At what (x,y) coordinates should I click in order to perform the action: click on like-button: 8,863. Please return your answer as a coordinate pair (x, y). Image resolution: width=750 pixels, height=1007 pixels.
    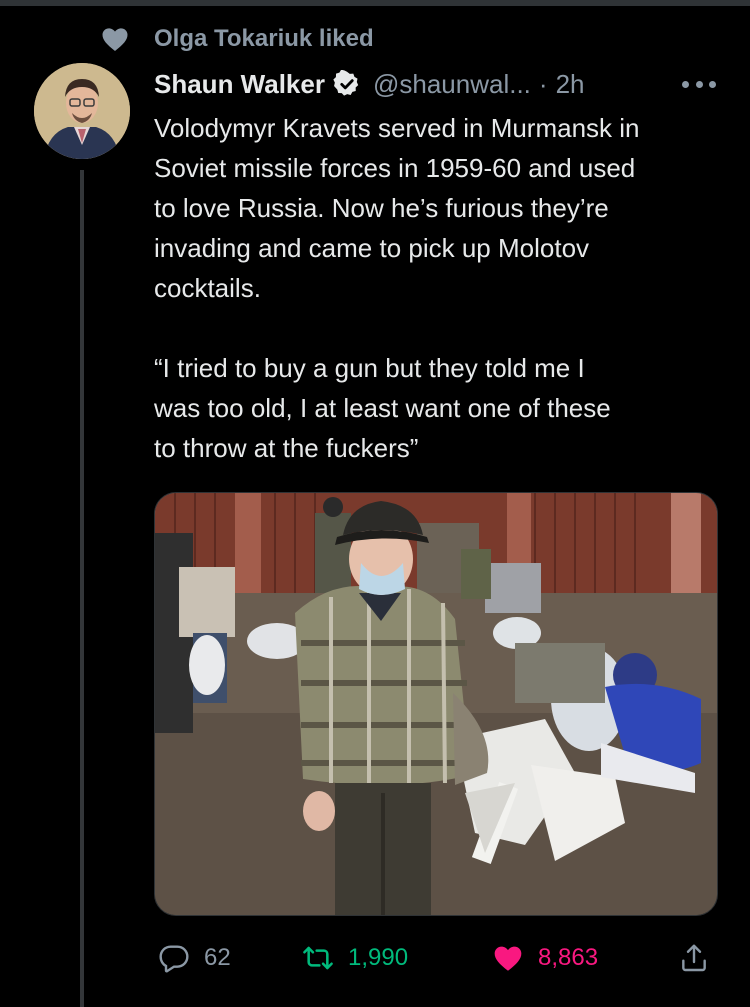
    Looking at the image, I should click on (545, 958).